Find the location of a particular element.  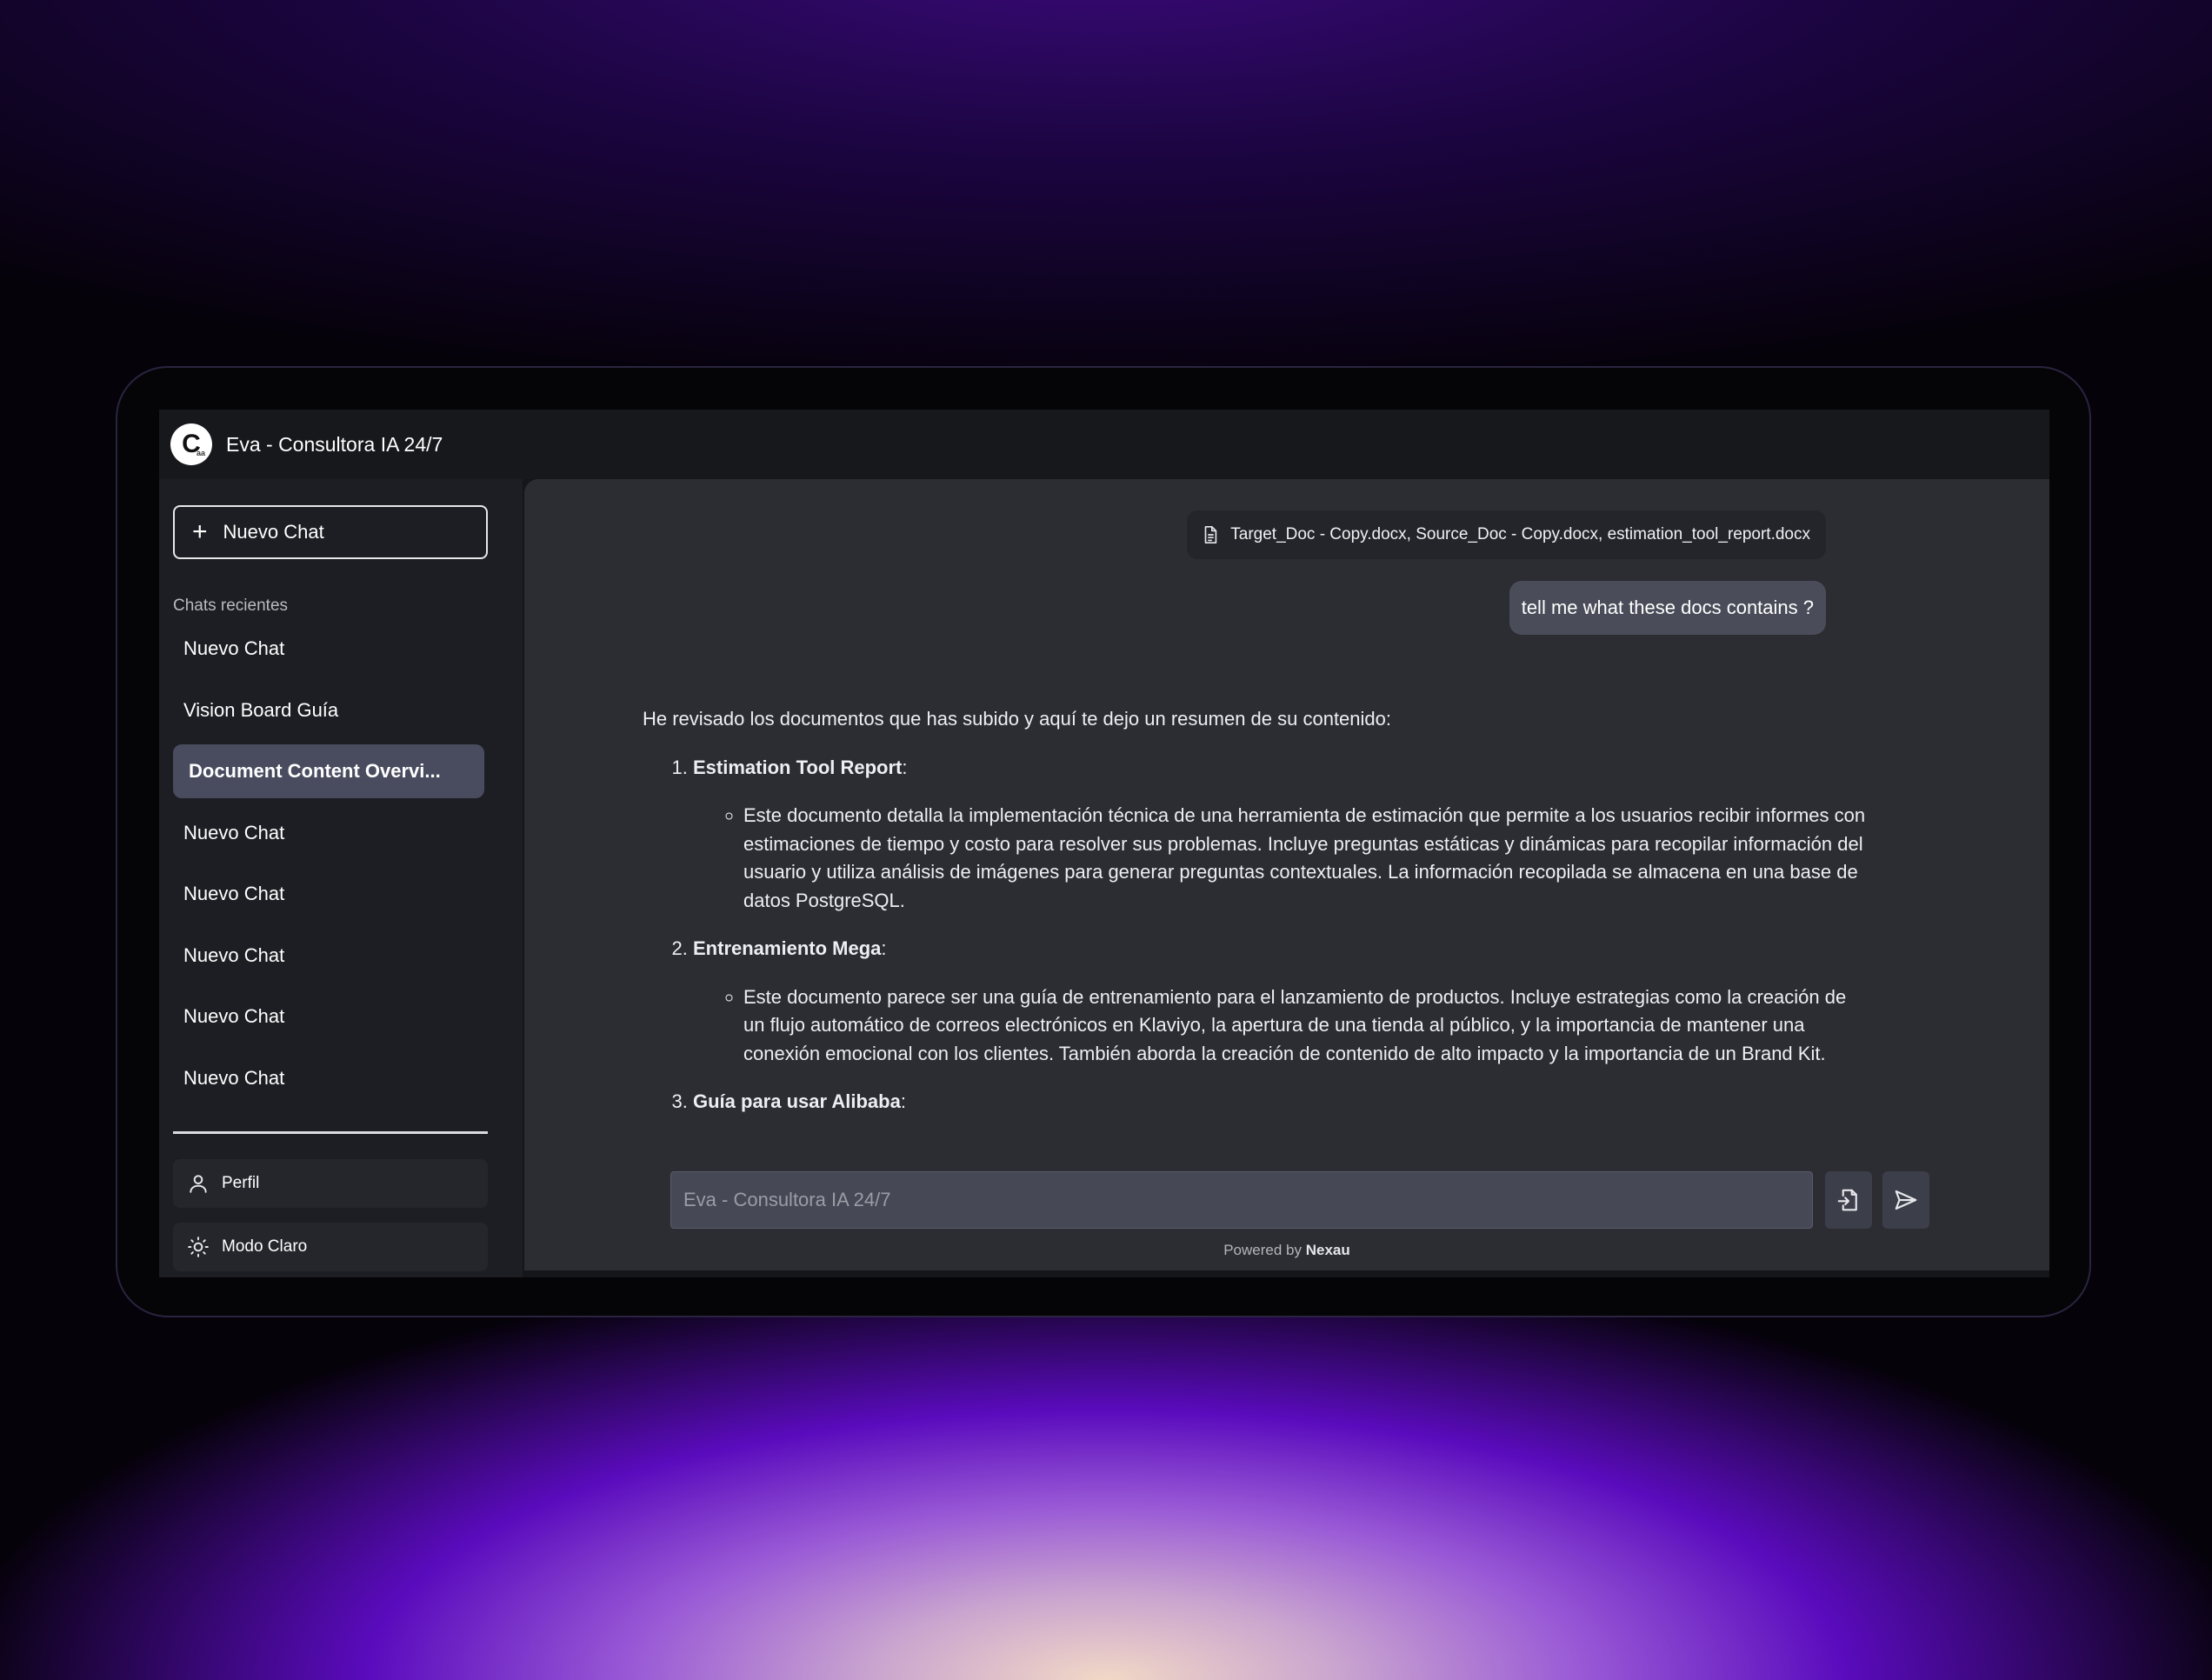

powered-prefix: Powered by is located at coordinates (1262, 1250).